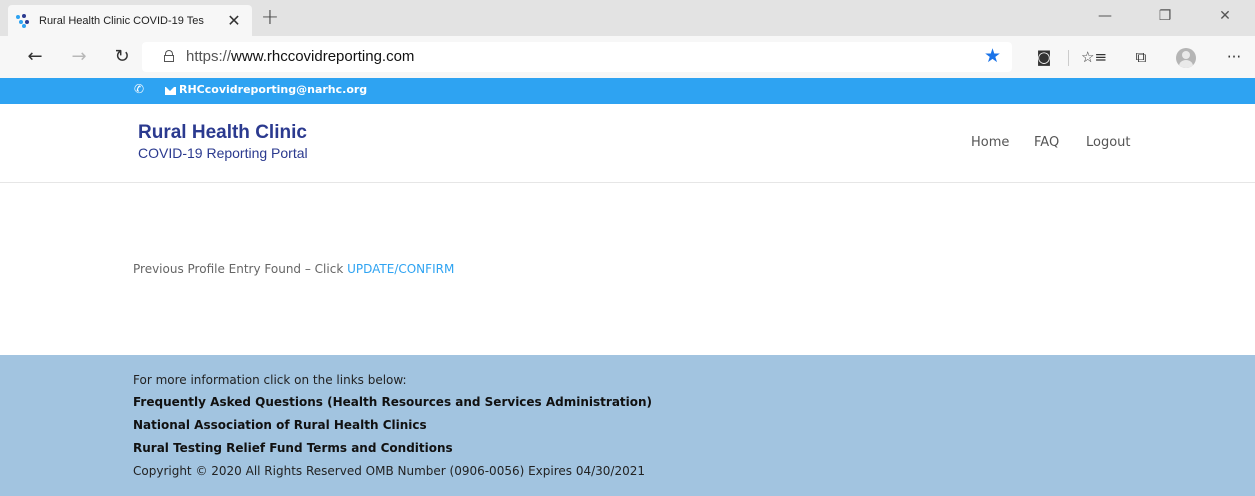 The width and height of the screenshot is (1255, 496). Describe the element at coordinates (1234, 57) in the screenshot. I see `more-menu-icon: ···` at that location.